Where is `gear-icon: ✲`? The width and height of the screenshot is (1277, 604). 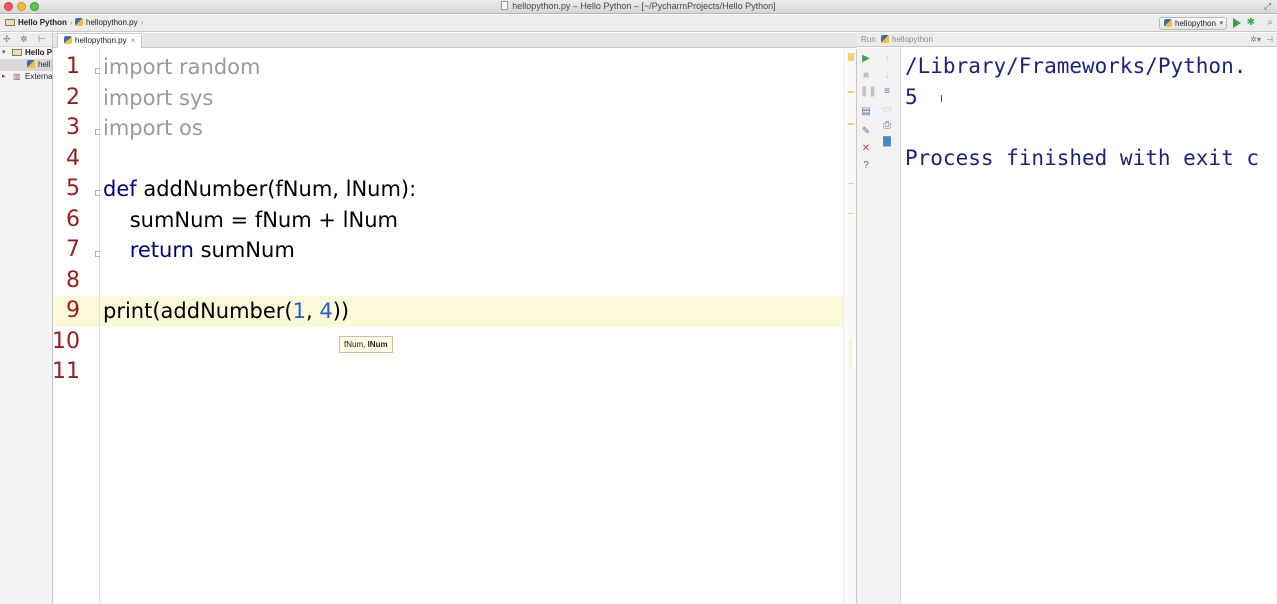 gear-icon: ✲ is located at coordinates (24, 39).